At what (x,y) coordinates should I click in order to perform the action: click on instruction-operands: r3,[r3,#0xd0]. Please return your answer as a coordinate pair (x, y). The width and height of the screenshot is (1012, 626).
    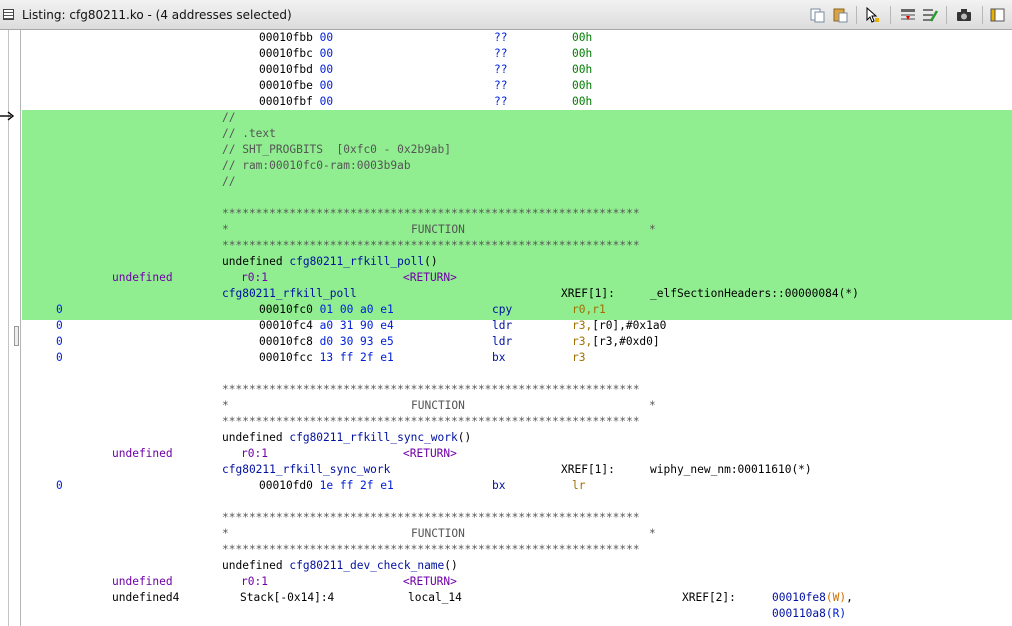
    Looking at the image, I should click on (616, 341).